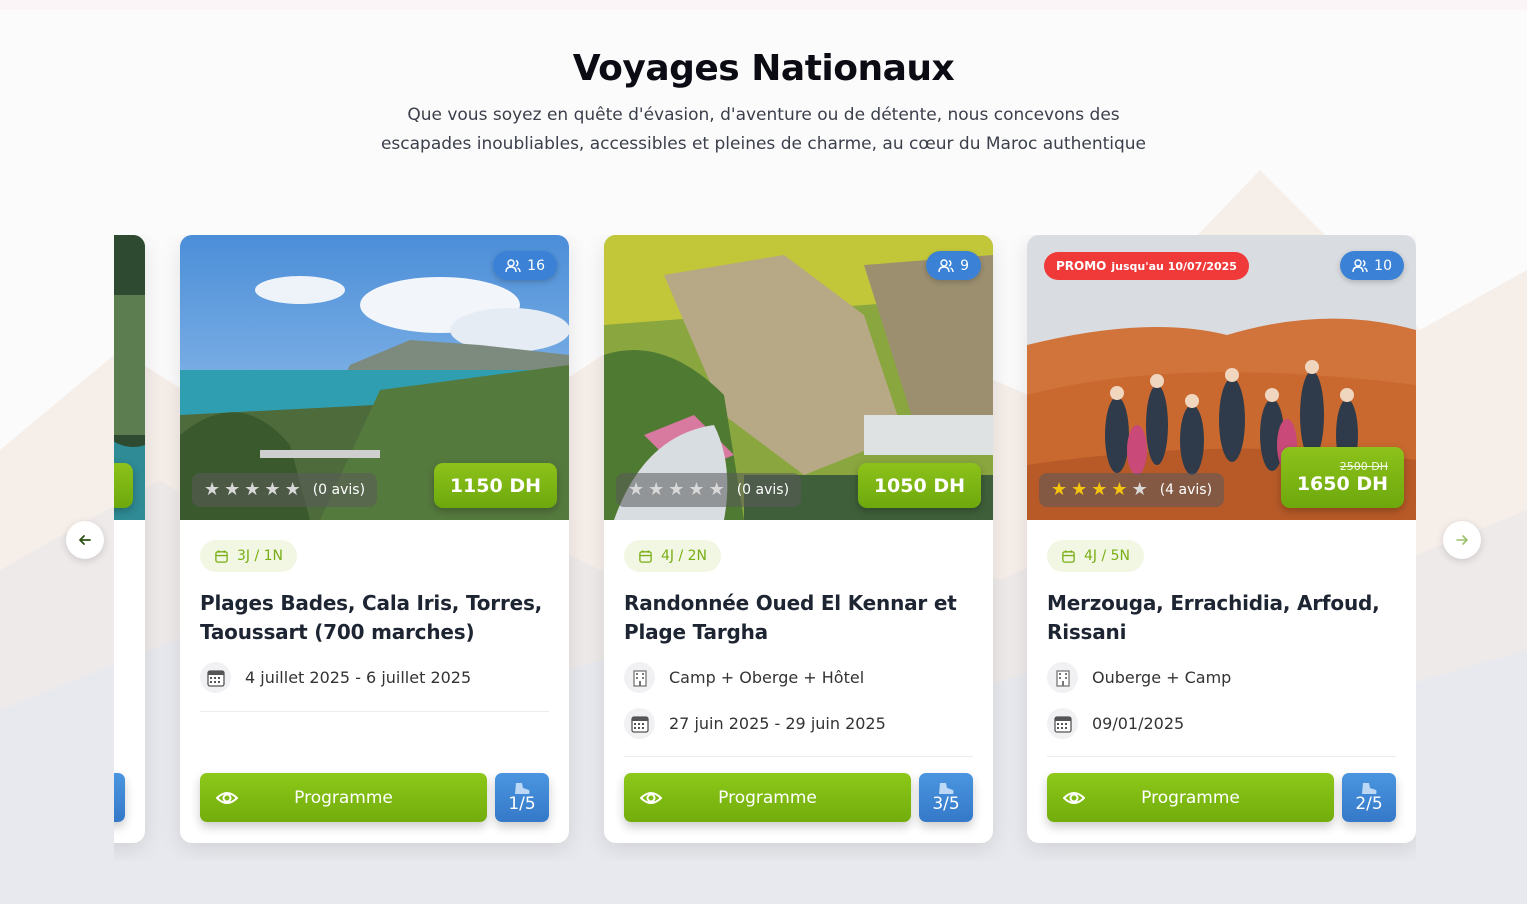 The height and width of the screenshot is (904, 1527). Describe the element at coordinates (763, 68) in the screenshot. I see `section-title: Voyages Nationaux` at that location.